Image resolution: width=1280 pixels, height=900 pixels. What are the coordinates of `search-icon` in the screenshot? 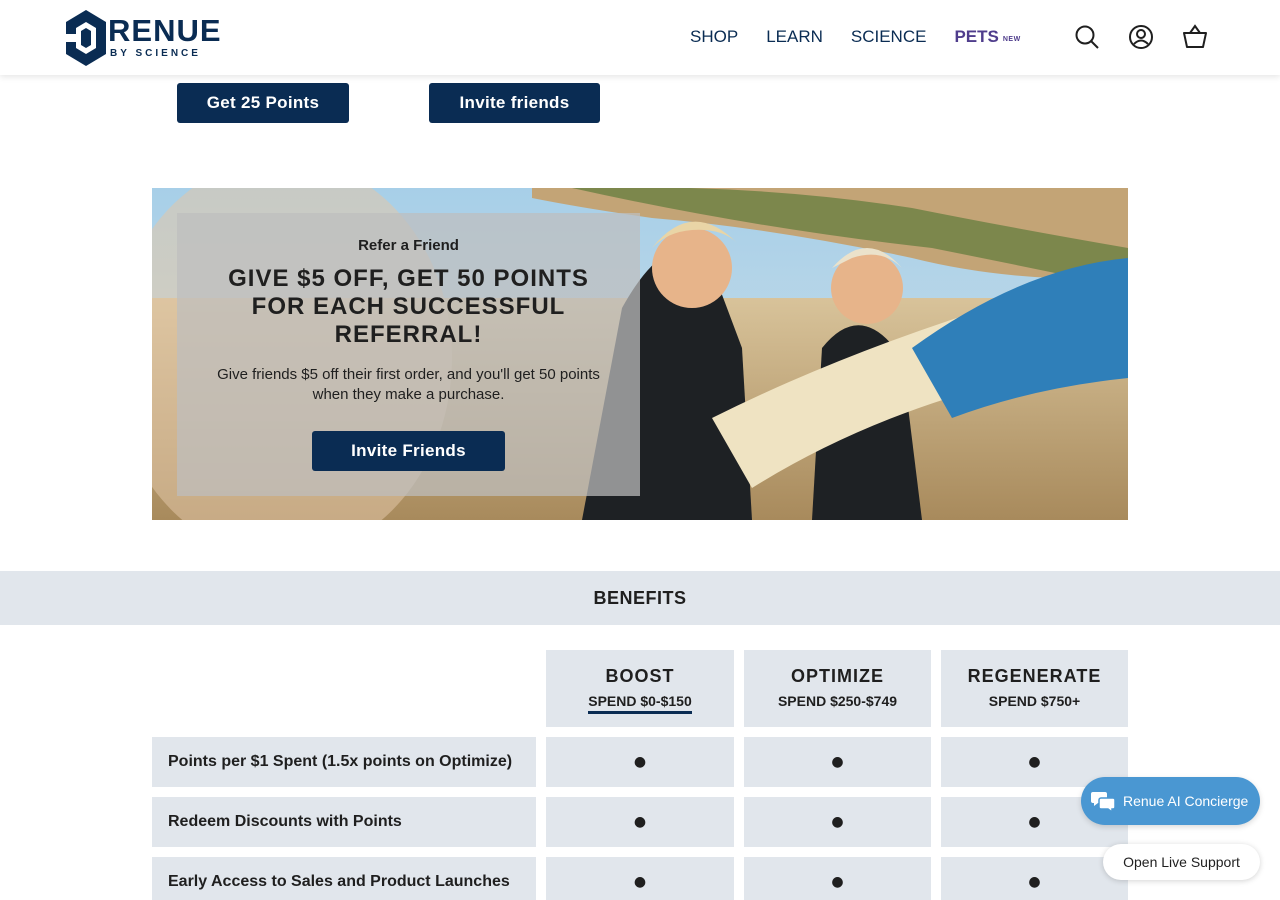 It's located at (1087, 37).